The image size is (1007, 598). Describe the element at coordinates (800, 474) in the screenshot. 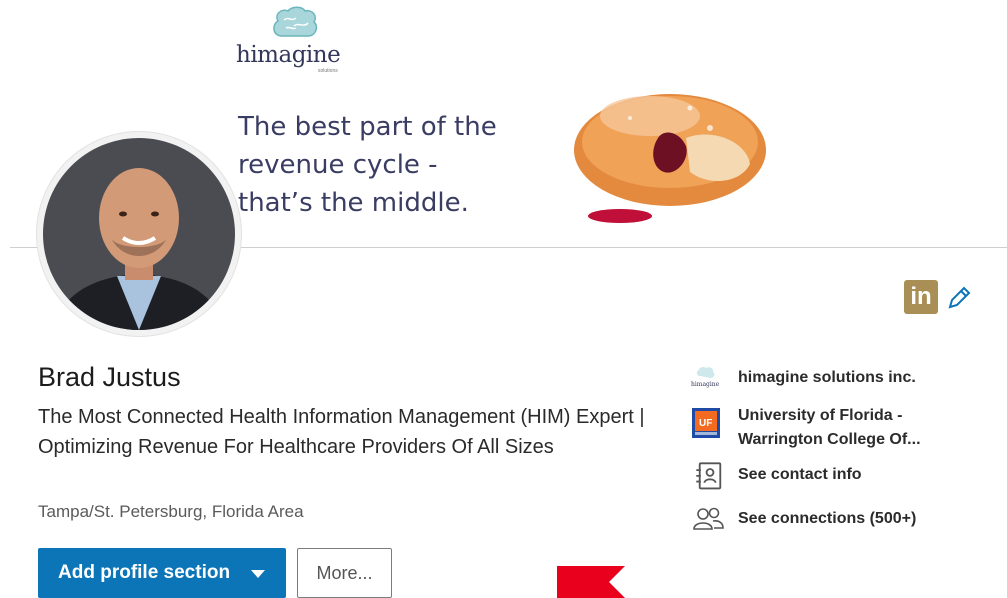

I see `contact-info-label: See contact info` at that location.